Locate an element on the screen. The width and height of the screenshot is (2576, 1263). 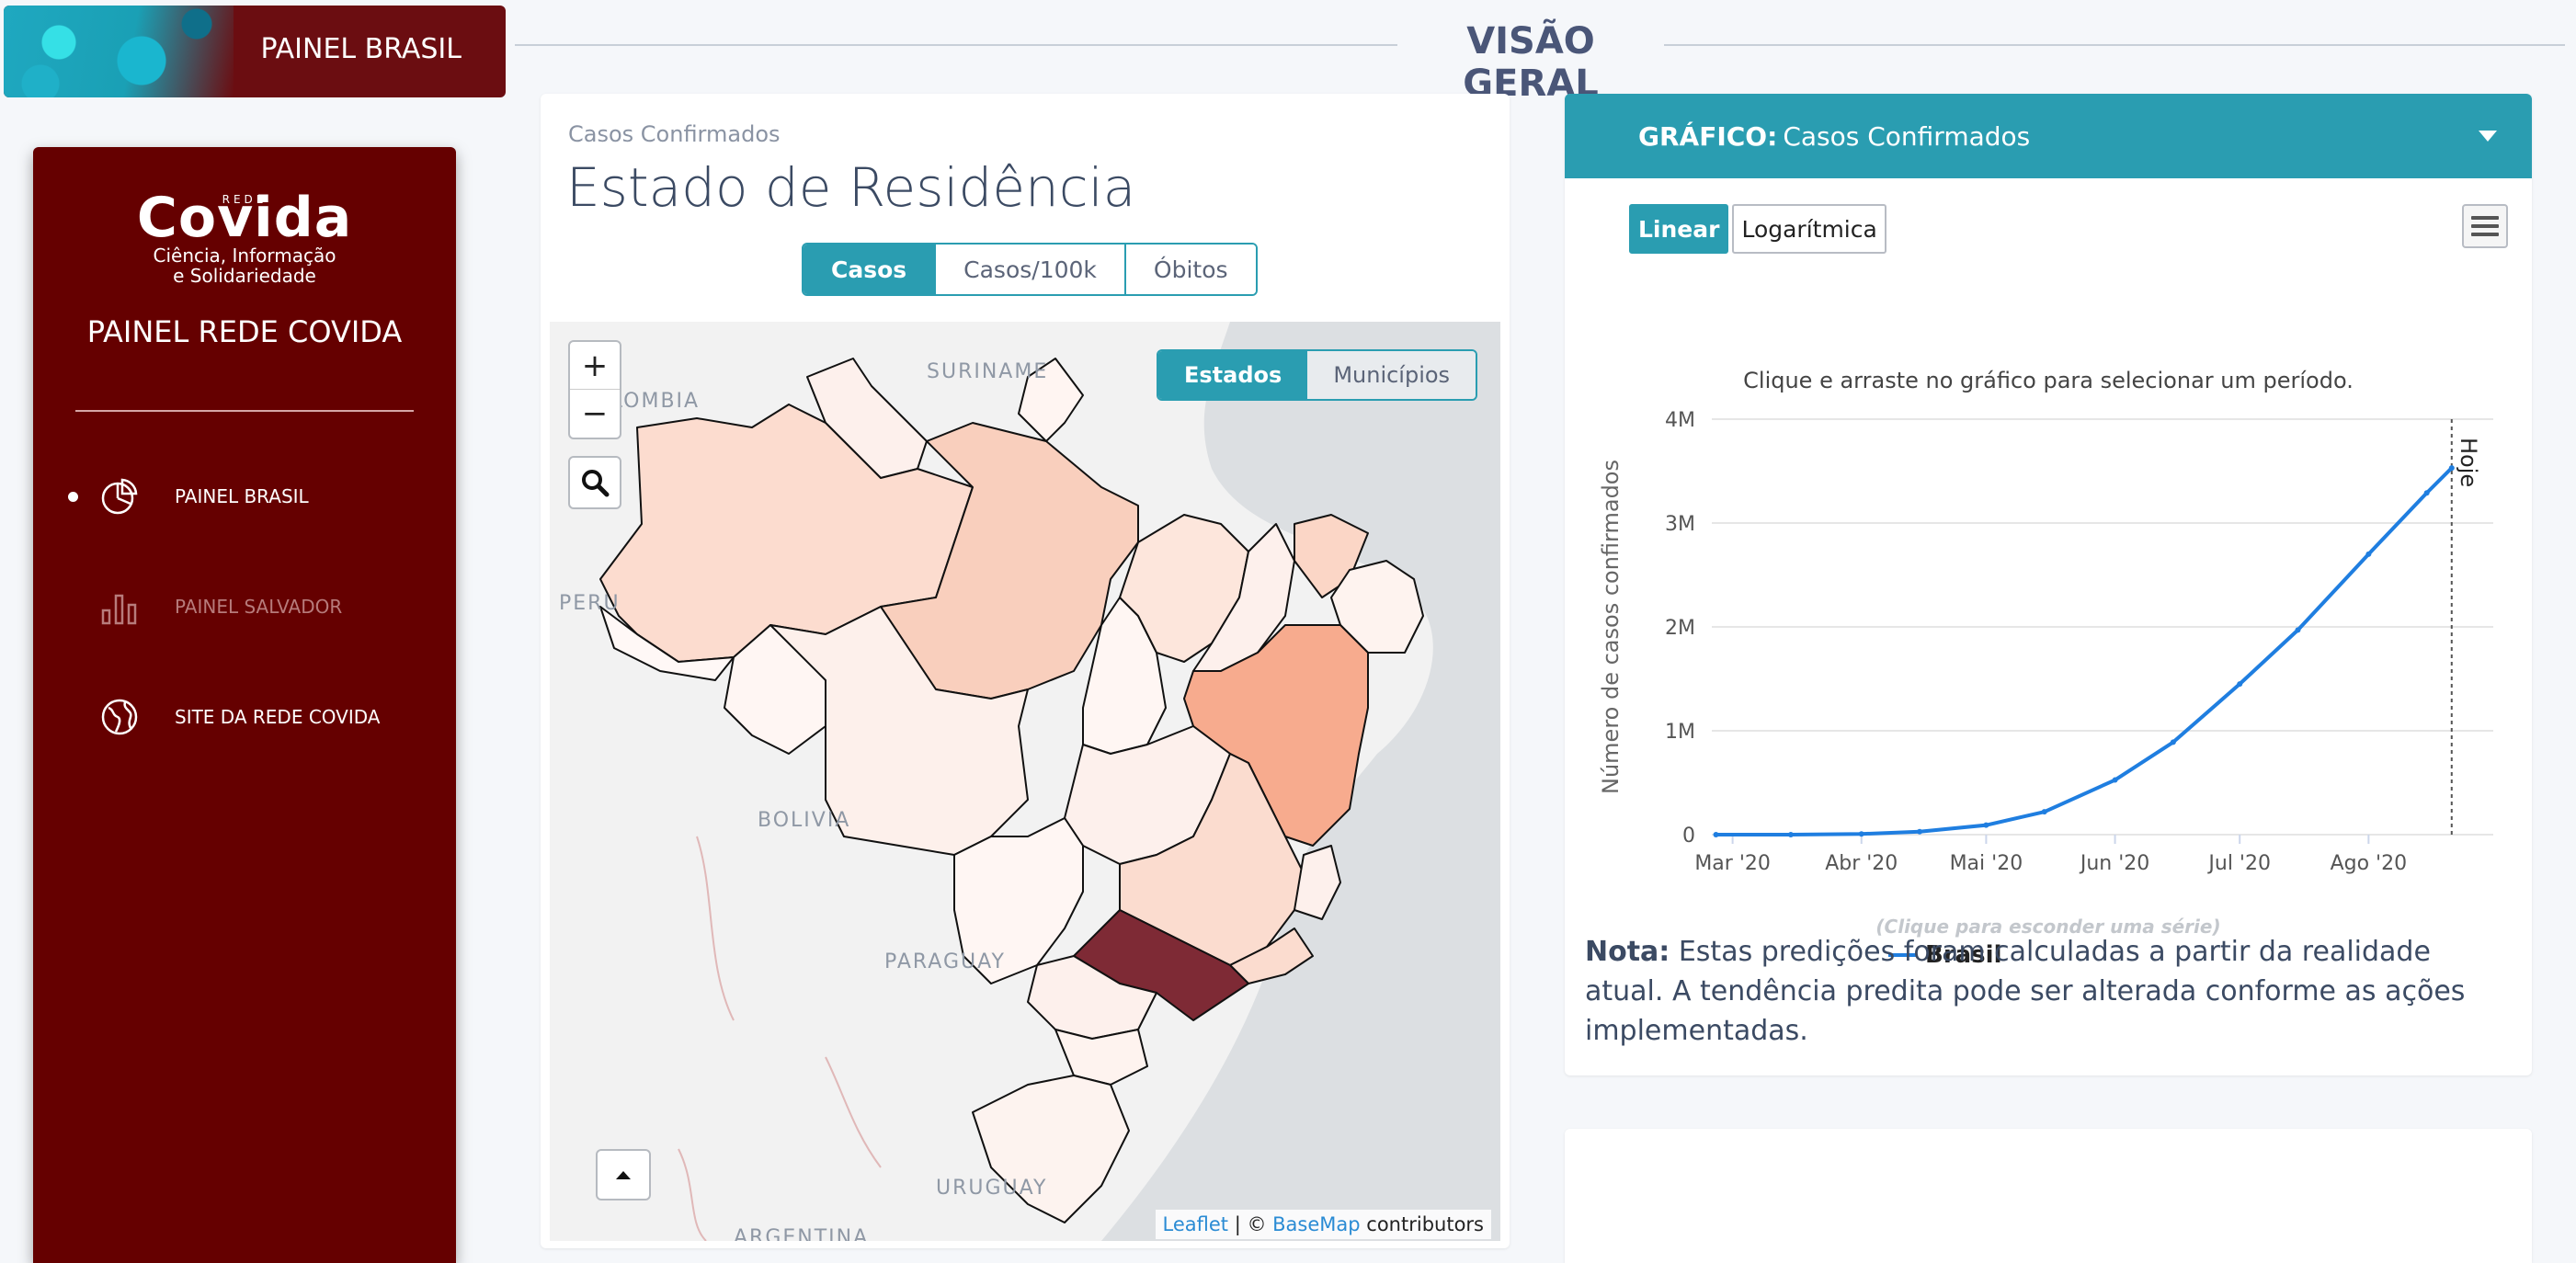
chart-menu-button is located at coordinates (2485, 226).